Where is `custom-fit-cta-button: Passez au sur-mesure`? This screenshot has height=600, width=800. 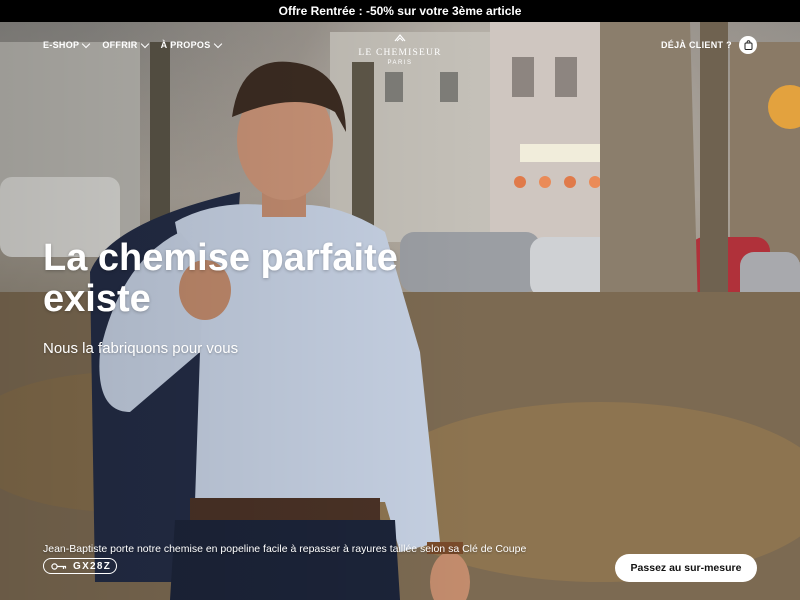 custom-fit-cta-button: Passez au sur-mesure is located at coordinates (686, 568).